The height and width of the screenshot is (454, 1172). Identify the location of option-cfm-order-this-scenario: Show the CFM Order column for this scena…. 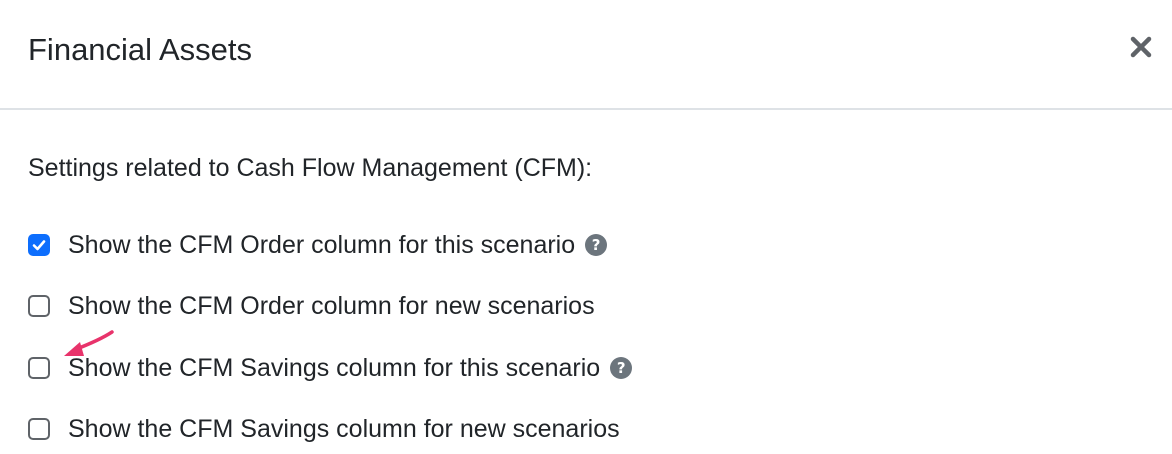
(318, 245).